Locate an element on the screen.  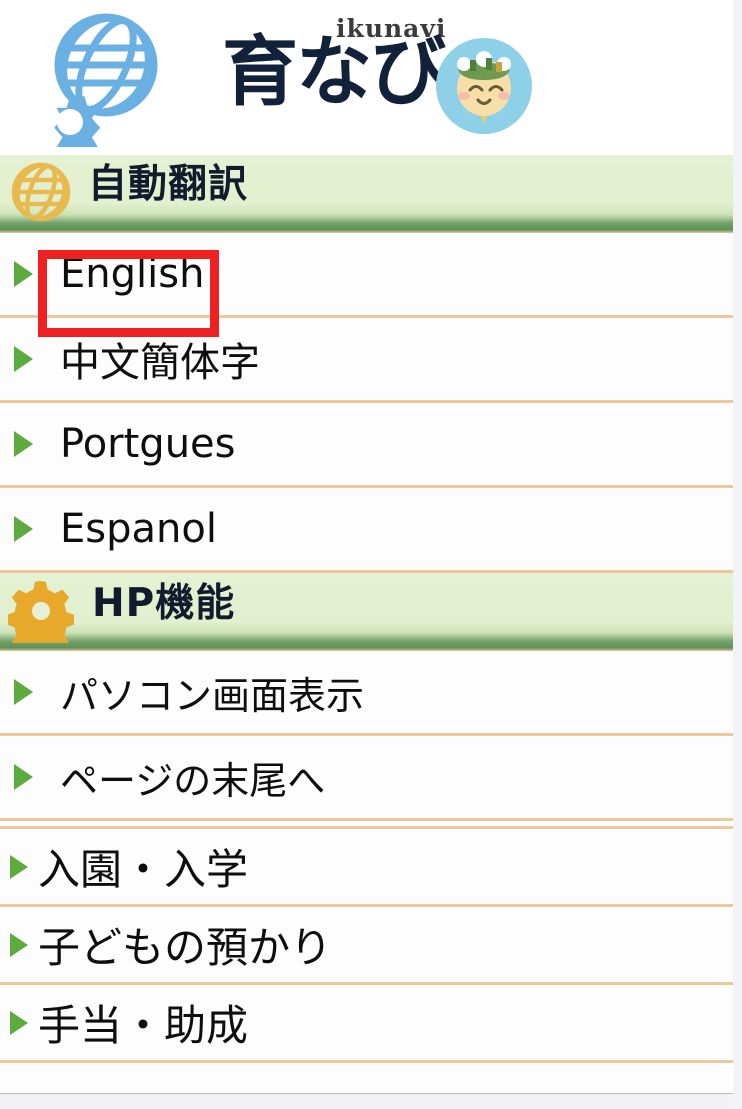
section-title: 自動翻訳 is located at coordinates (168, 184).